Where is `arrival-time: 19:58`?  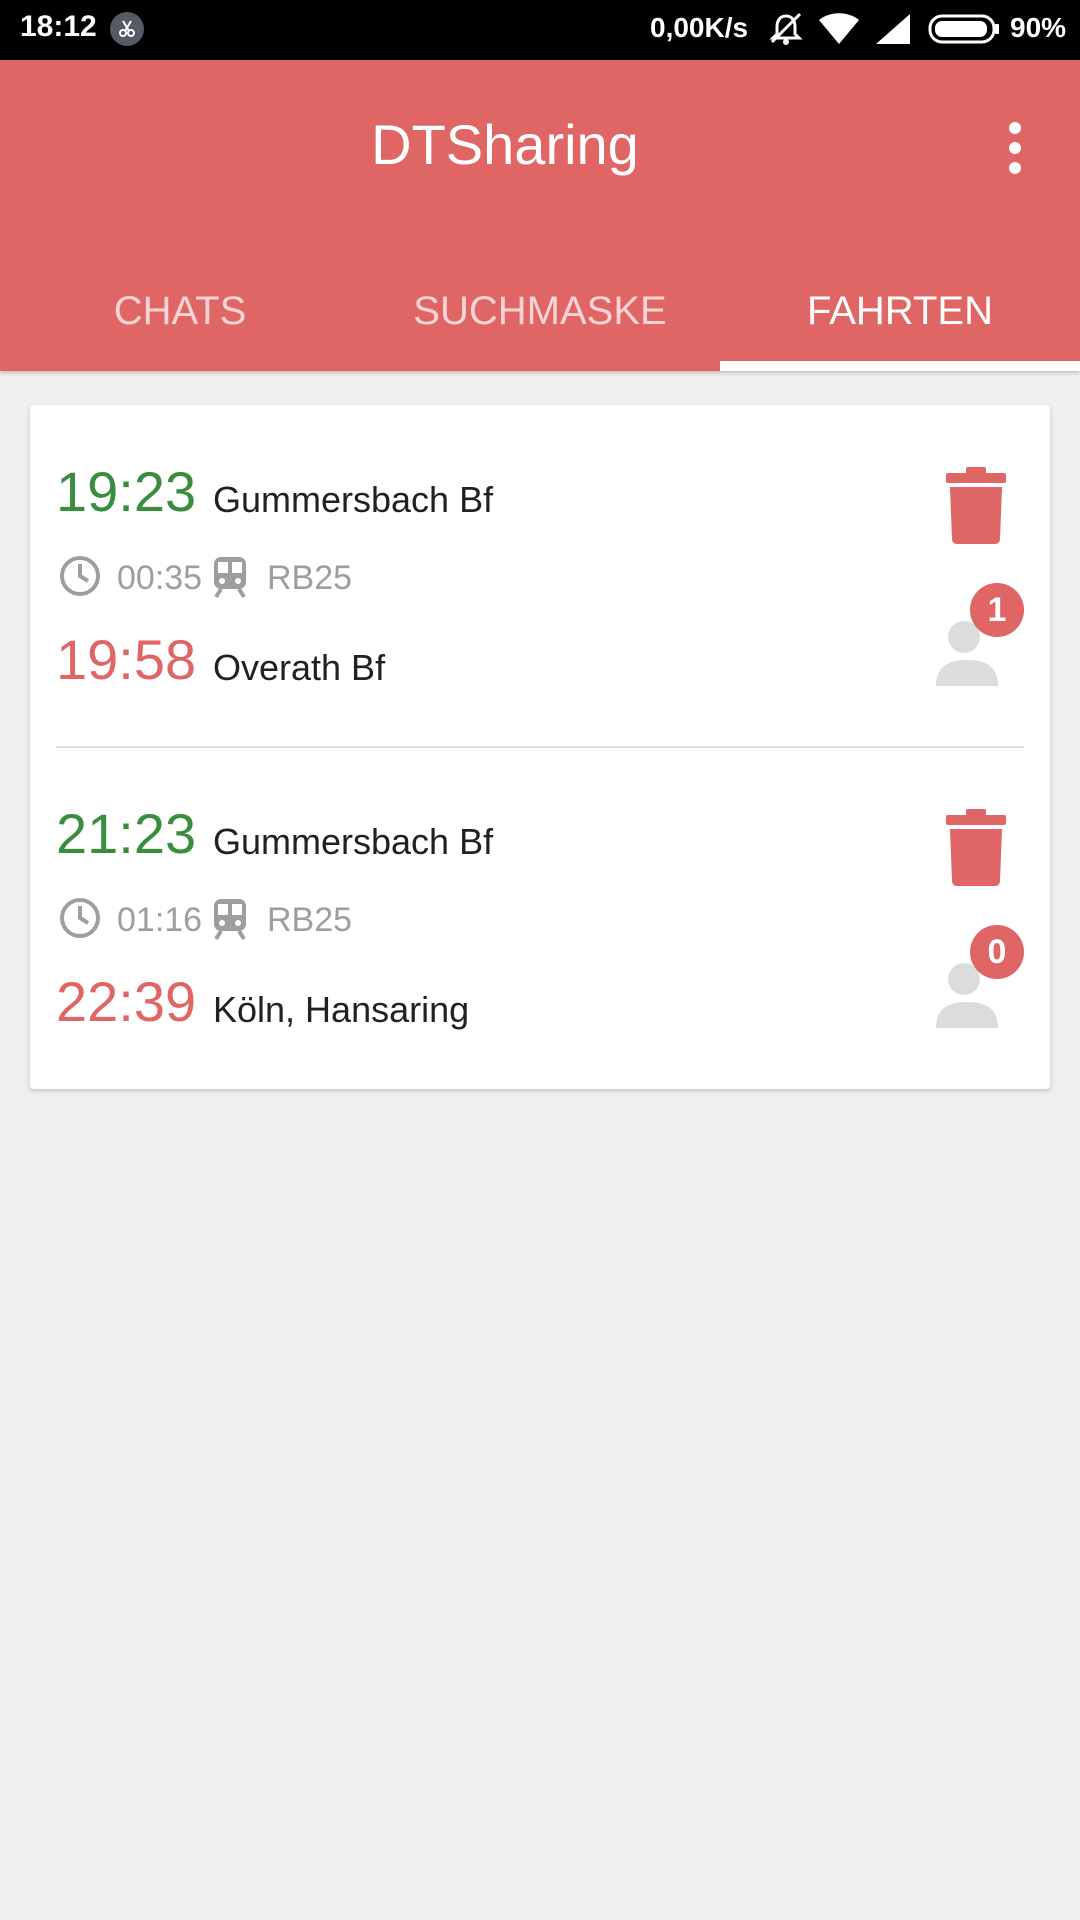
arrival-time: 19:58 is located at coordinates (126, 659).